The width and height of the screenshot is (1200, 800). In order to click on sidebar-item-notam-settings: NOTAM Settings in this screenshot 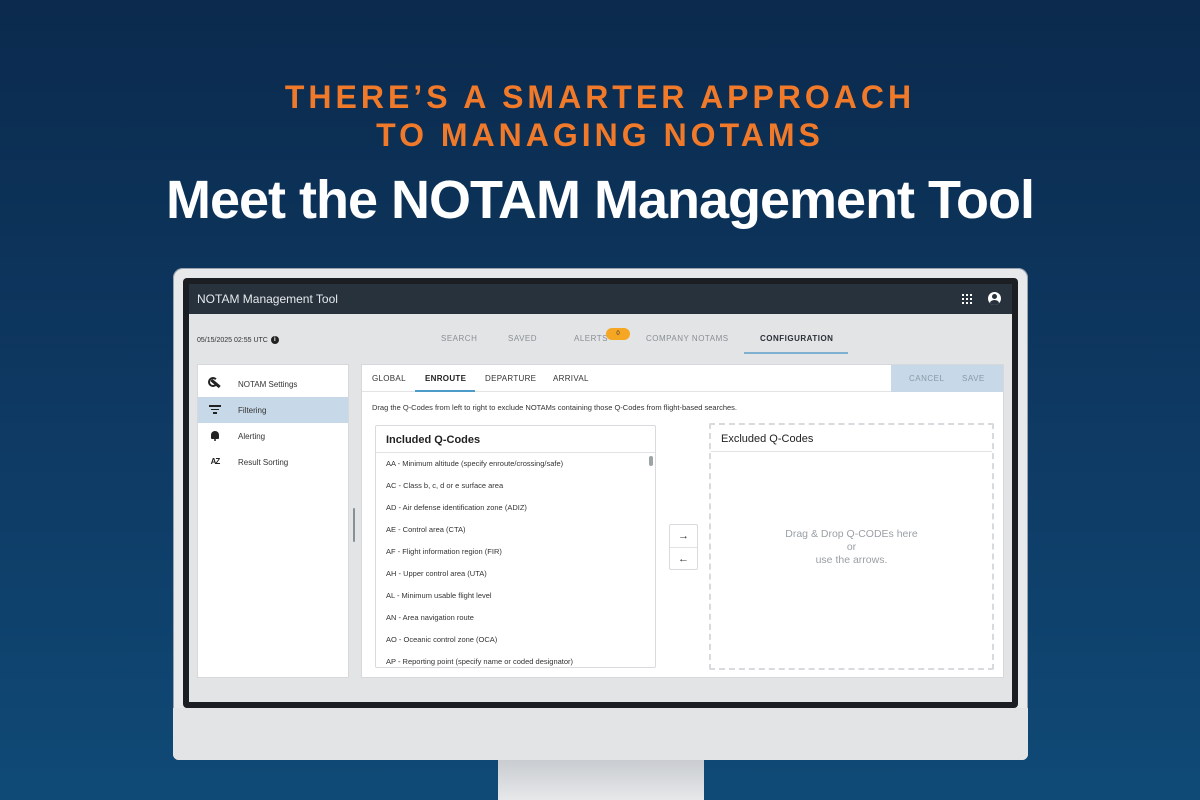, I will do `click(273, 384)`.